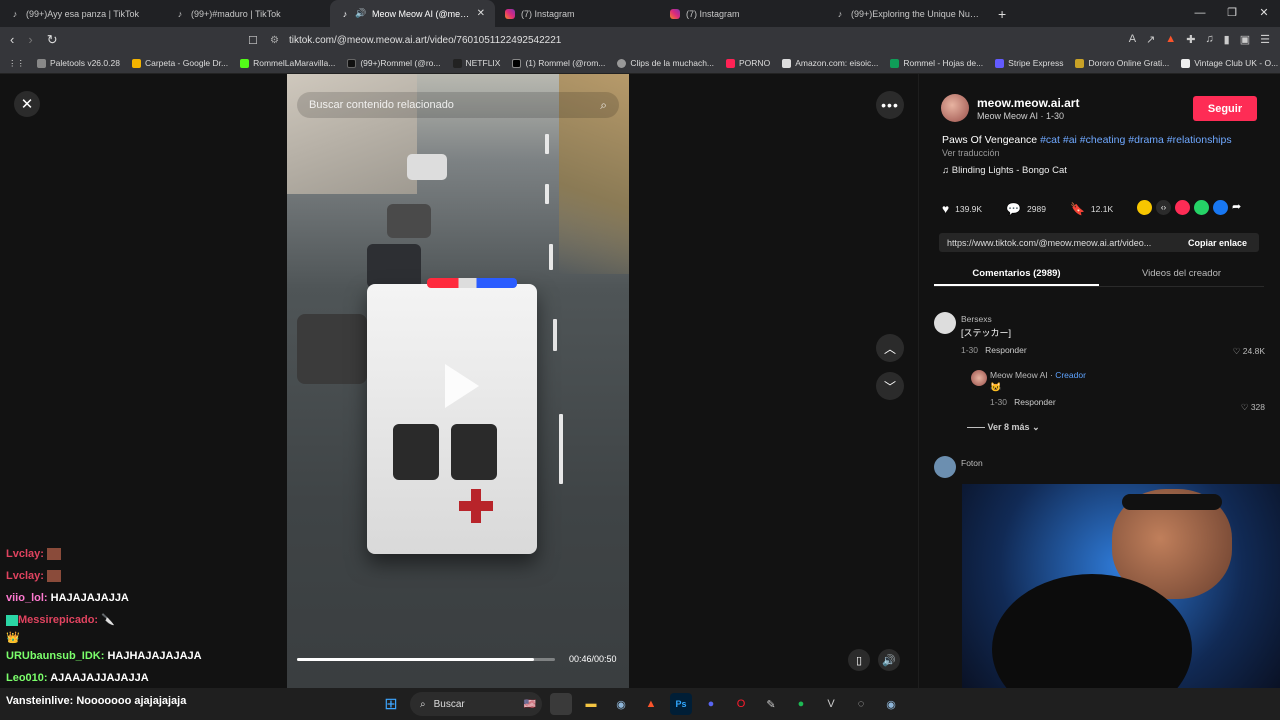 The width and height of the screenshot is (1280, 720). Describe the element at coordinates (1190, 39) in the screenshot. I see `puzzle-icon: ✚` at that location.